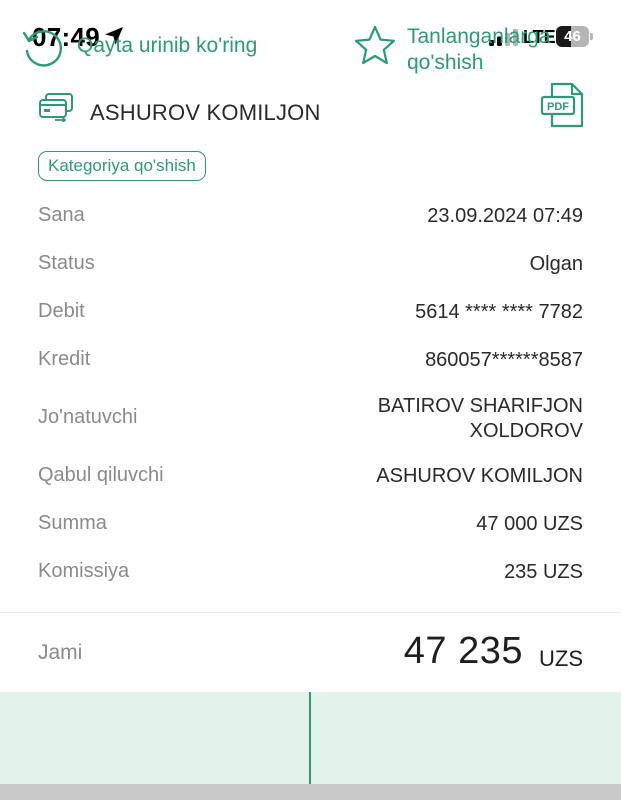  Describe the element at coordinates (561, 658) in the screenshot. I see `total-currency: UZS` at that location.